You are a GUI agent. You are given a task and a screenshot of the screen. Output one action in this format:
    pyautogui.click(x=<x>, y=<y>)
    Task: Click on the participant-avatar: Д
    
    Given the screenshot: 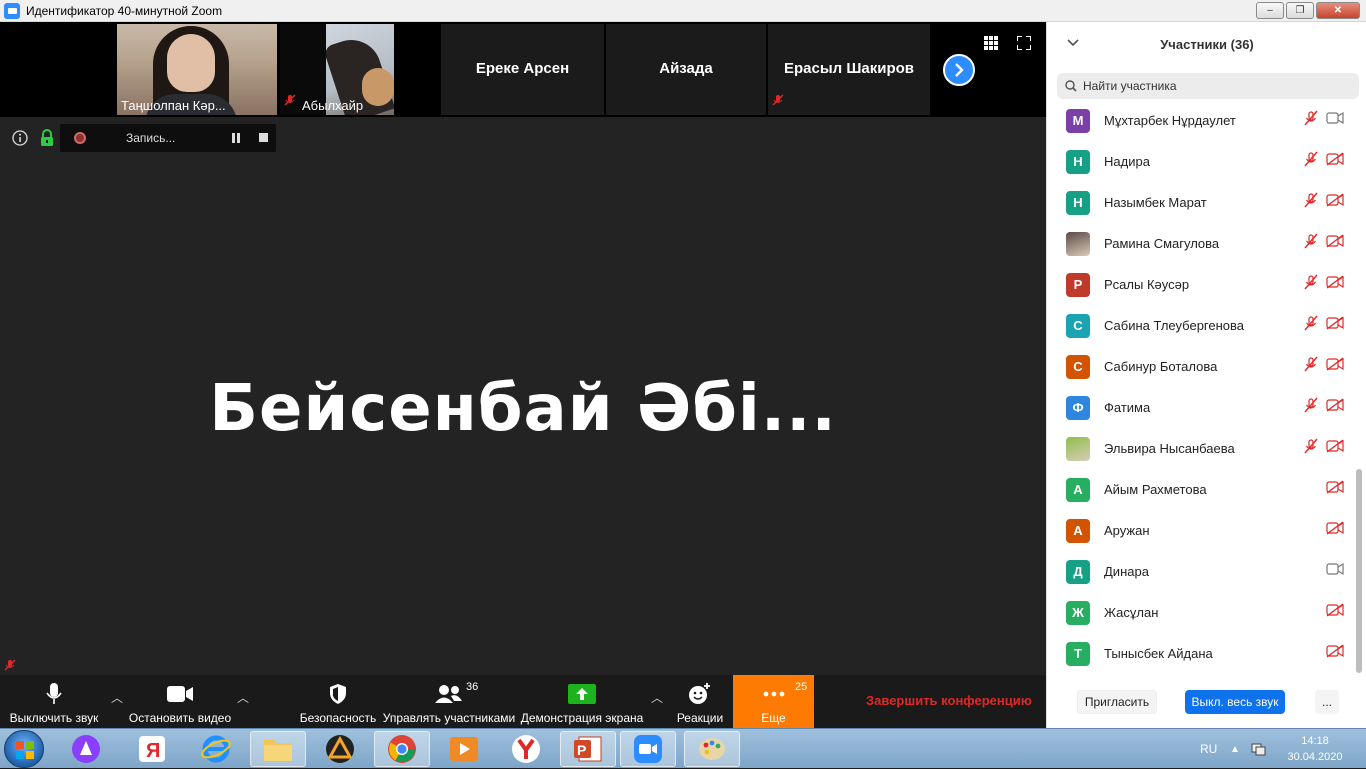 What is the action you would take?
    pyautogui.click(x=1078, y=571)
    